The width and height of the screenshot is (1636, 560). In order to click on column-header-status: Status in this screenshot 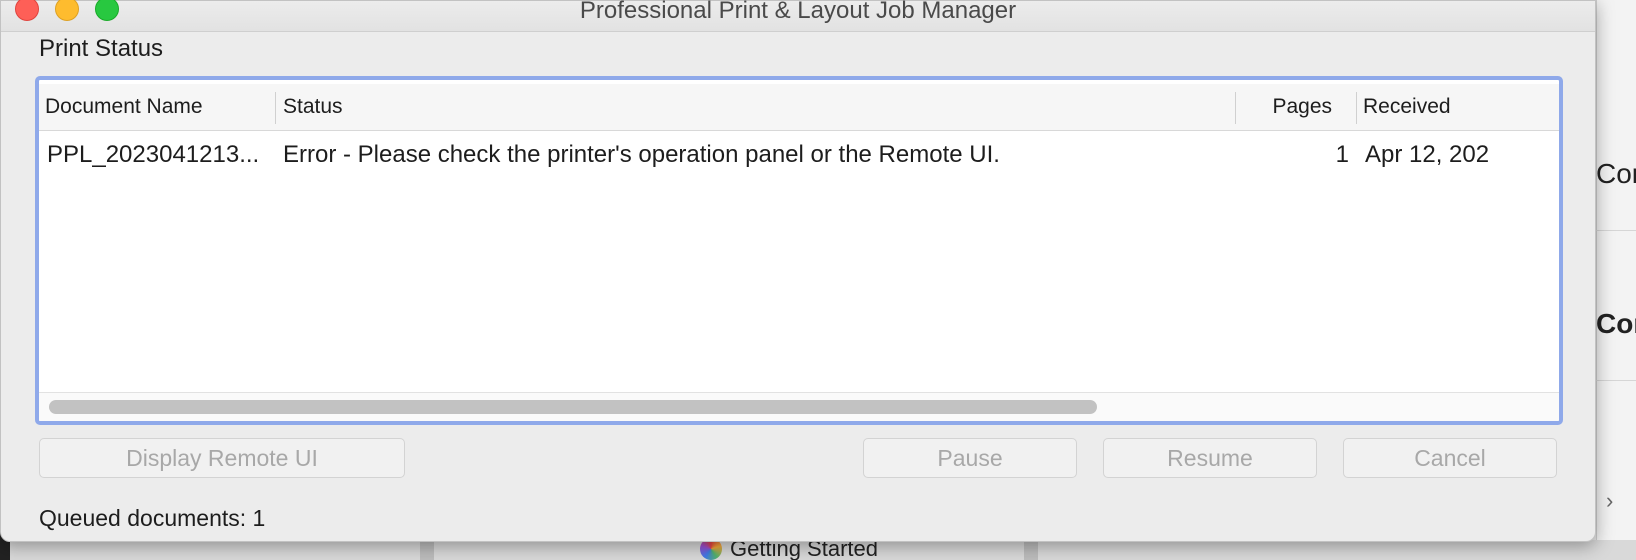, I will do `click(755, 107)`.